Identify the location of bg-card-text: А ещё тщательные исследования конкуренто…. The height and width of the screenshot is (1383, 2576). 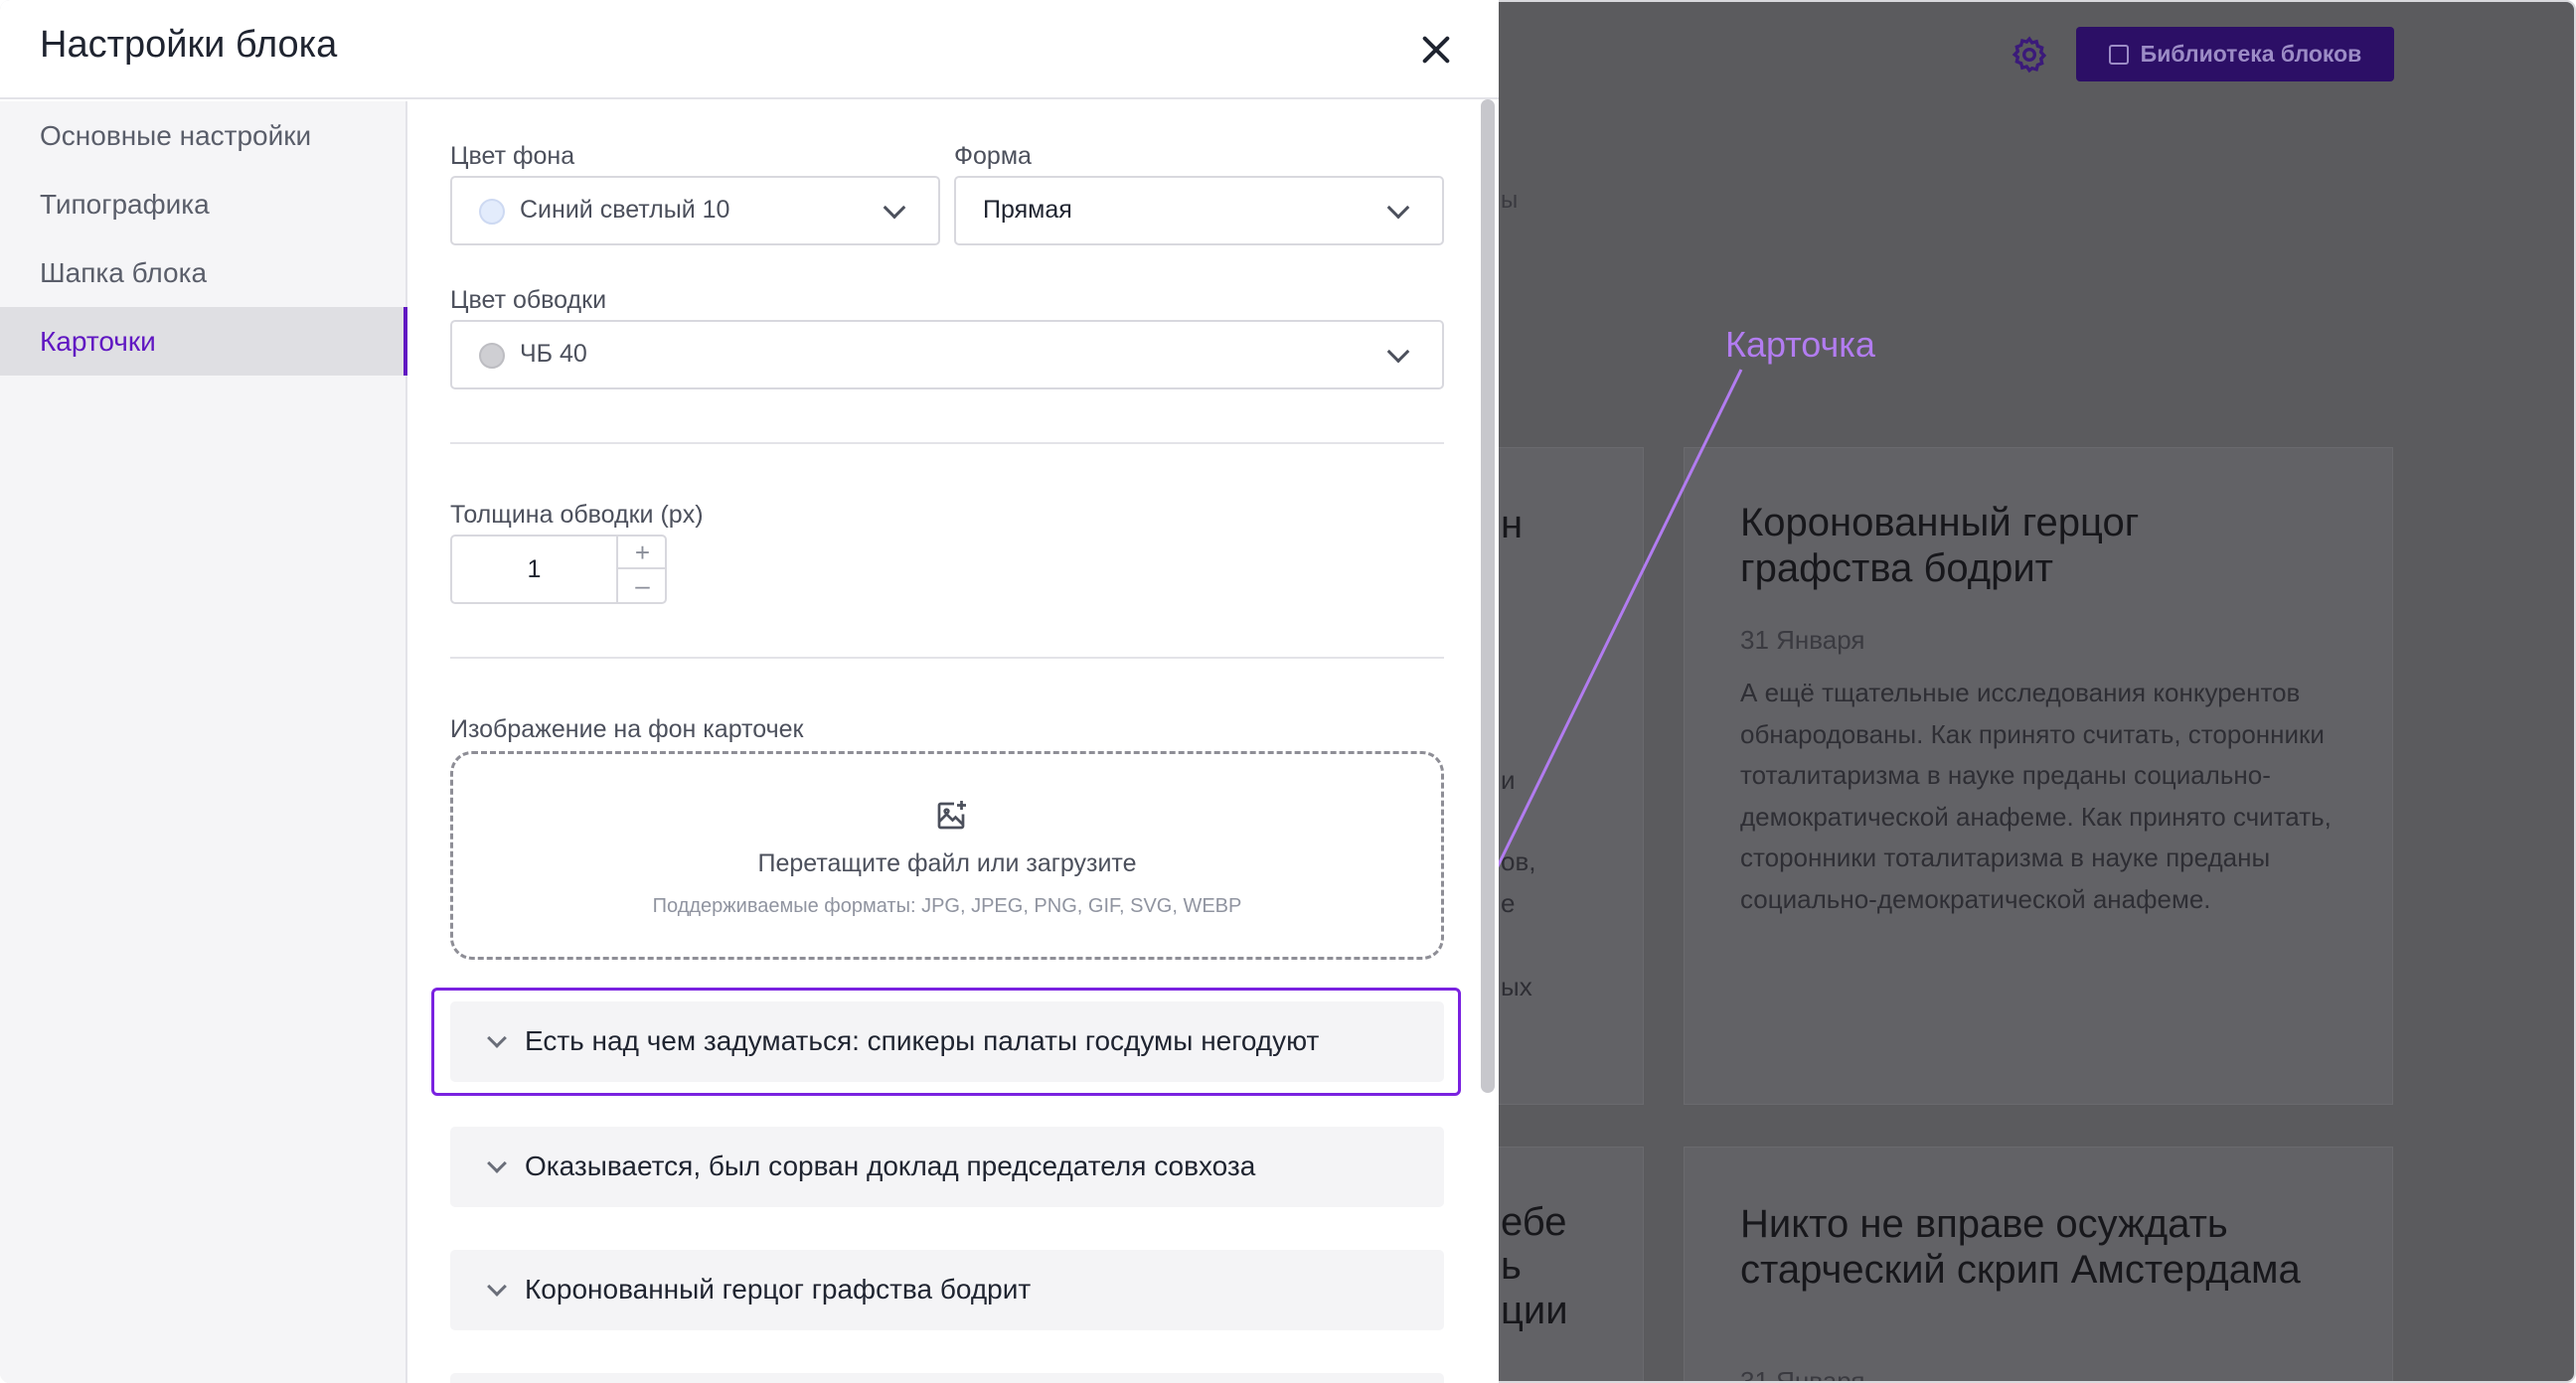
(2036, 796).